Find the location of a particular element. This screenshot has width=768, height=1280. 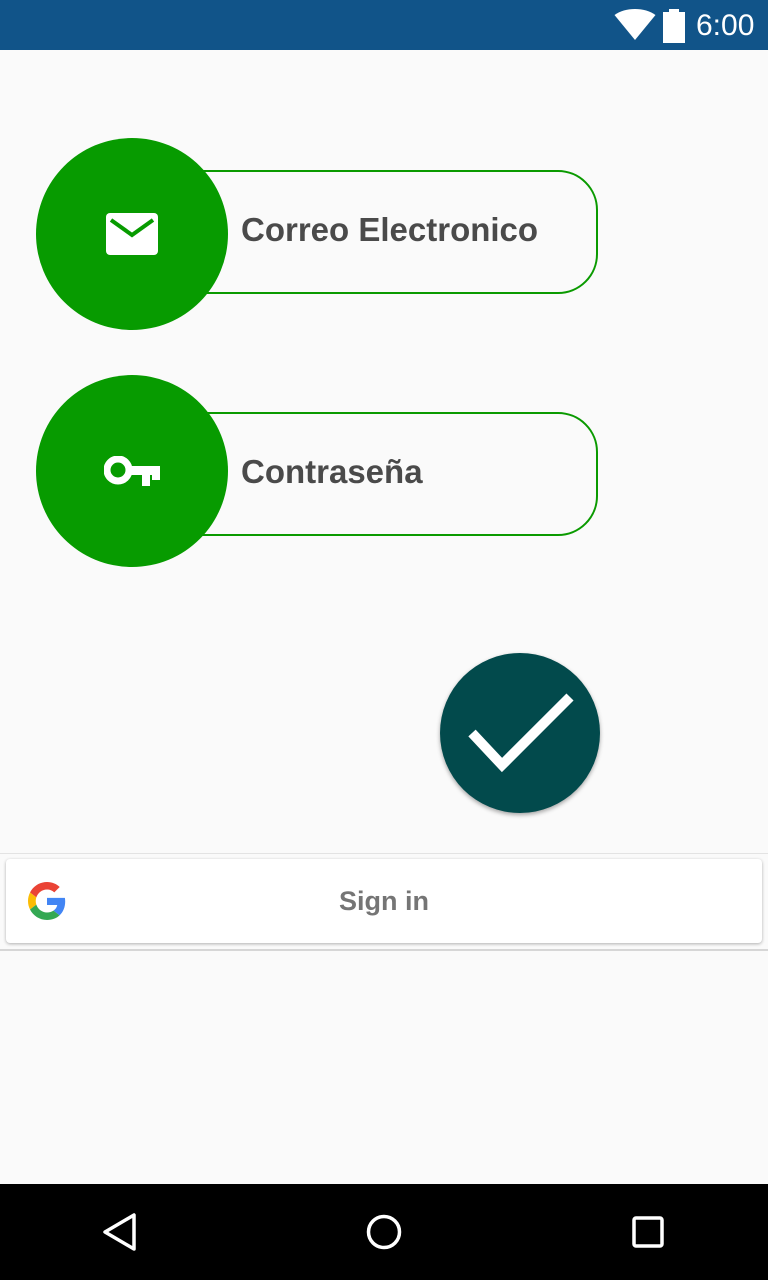

password-icon-badge is located at coordinates (132, 471).